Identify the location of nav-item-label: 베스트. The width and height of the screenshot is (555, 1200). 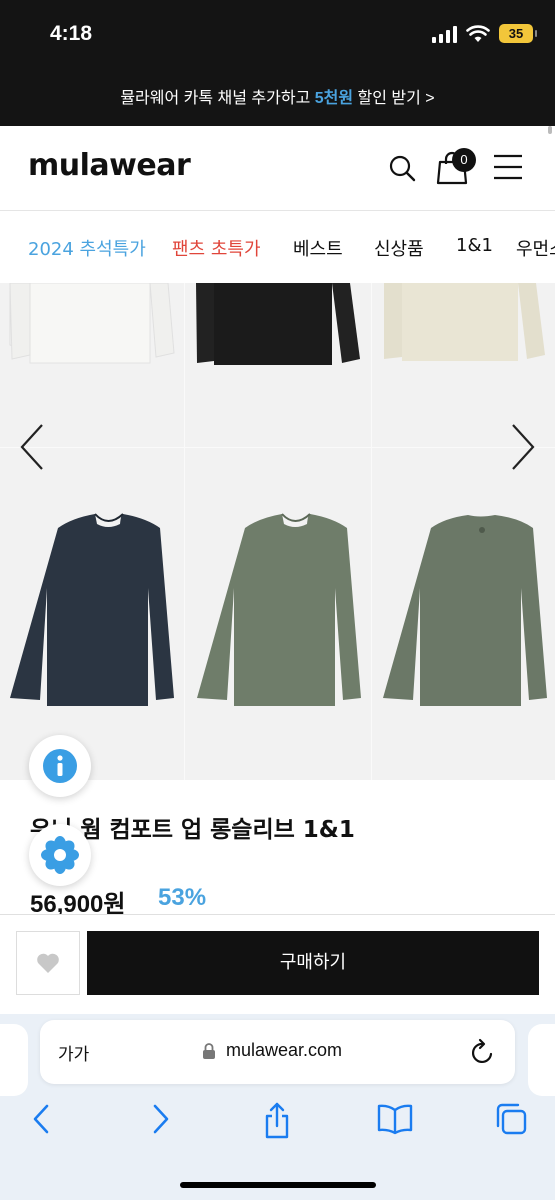
(318, 249).